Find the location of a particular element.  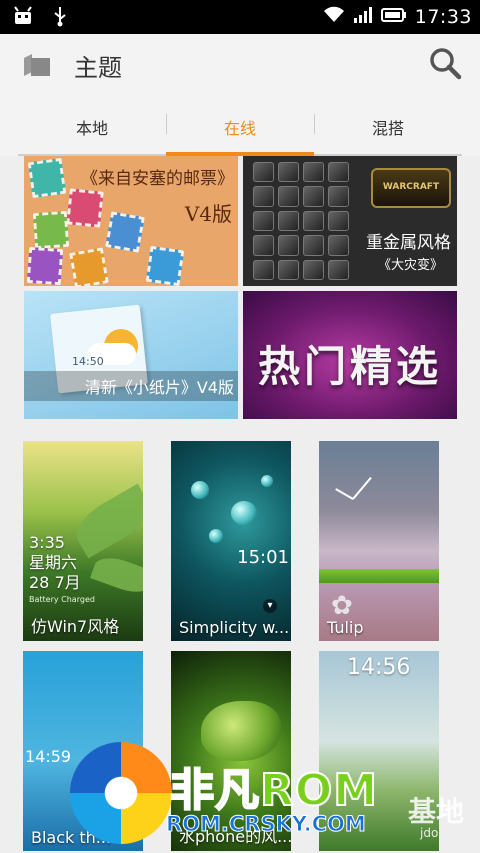

wifi-icon is located at coordinates (334, 17).